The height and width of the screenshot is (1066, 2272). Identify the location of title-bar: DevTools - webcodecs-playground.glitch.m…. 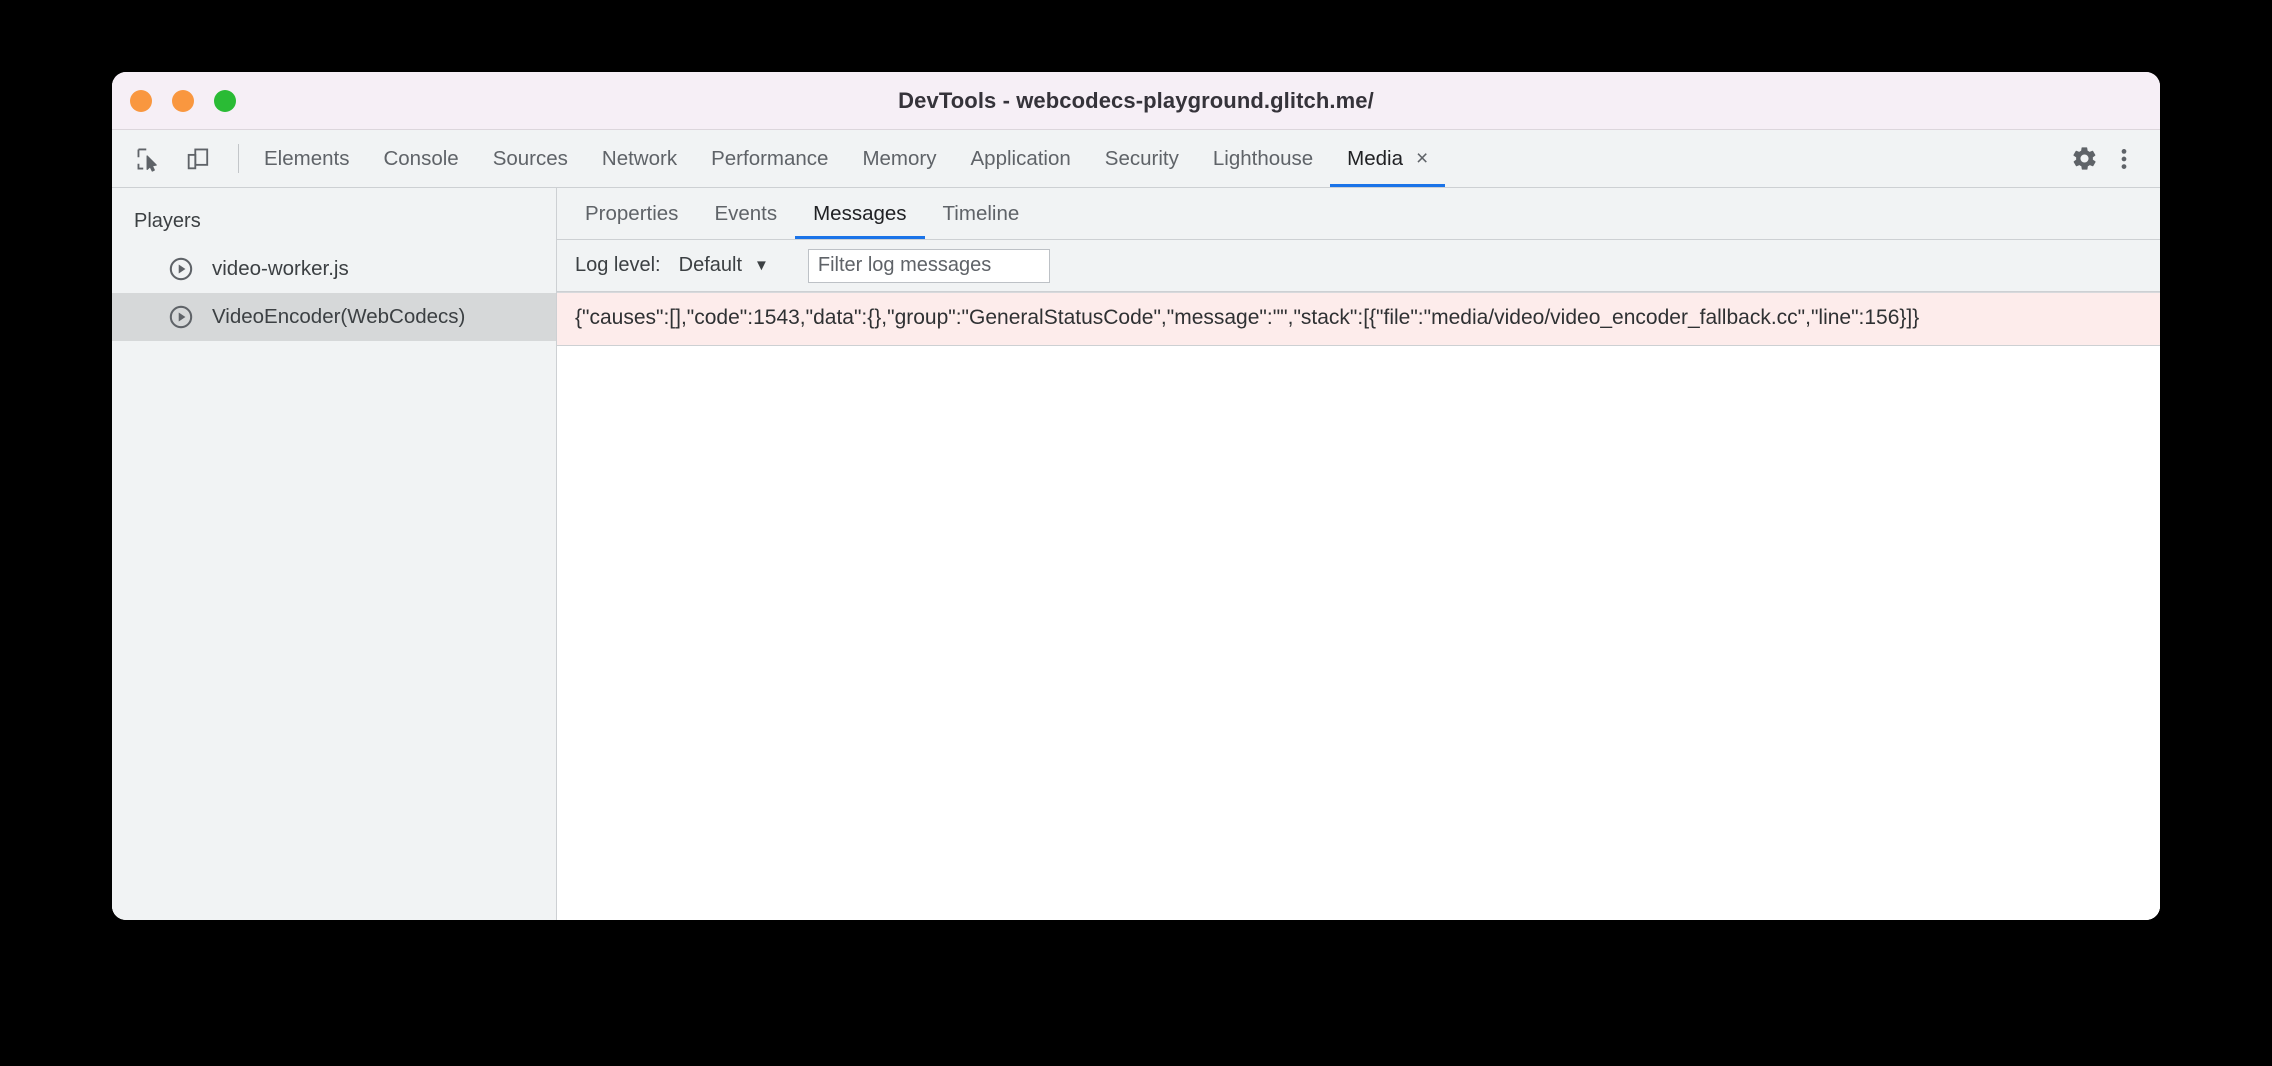
(1136, 101).